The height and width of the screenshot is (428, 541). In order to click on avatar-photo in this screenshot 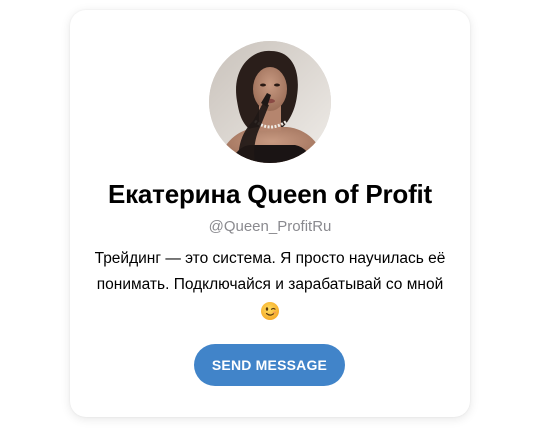, I will do `click(270, 102)`.